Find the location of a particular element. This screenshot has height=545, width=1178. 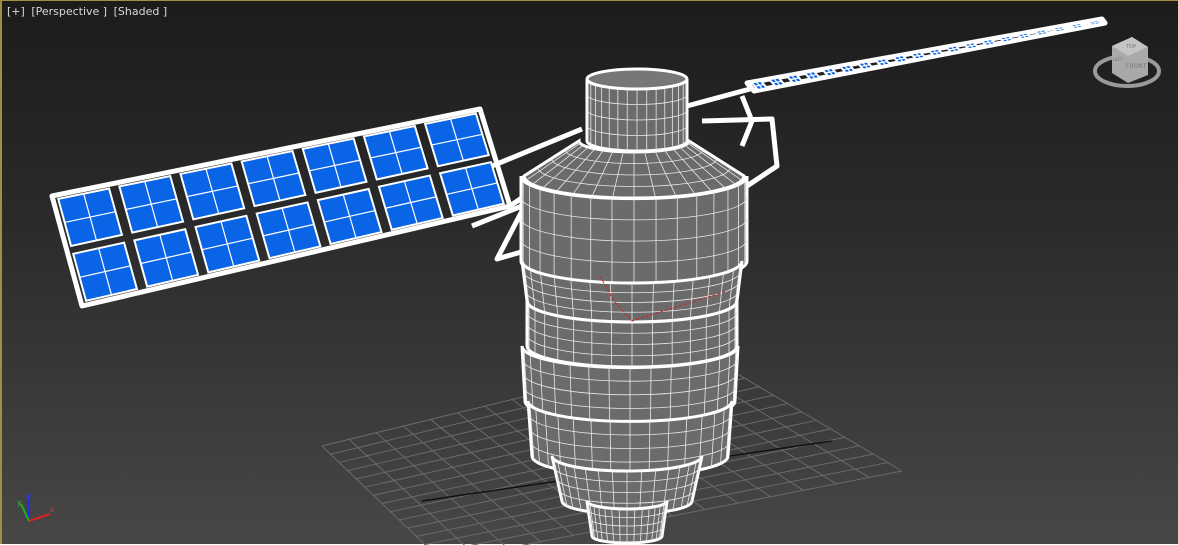

viewcube: TOP FRONT LEFT is located at coordinates (1127, 62).